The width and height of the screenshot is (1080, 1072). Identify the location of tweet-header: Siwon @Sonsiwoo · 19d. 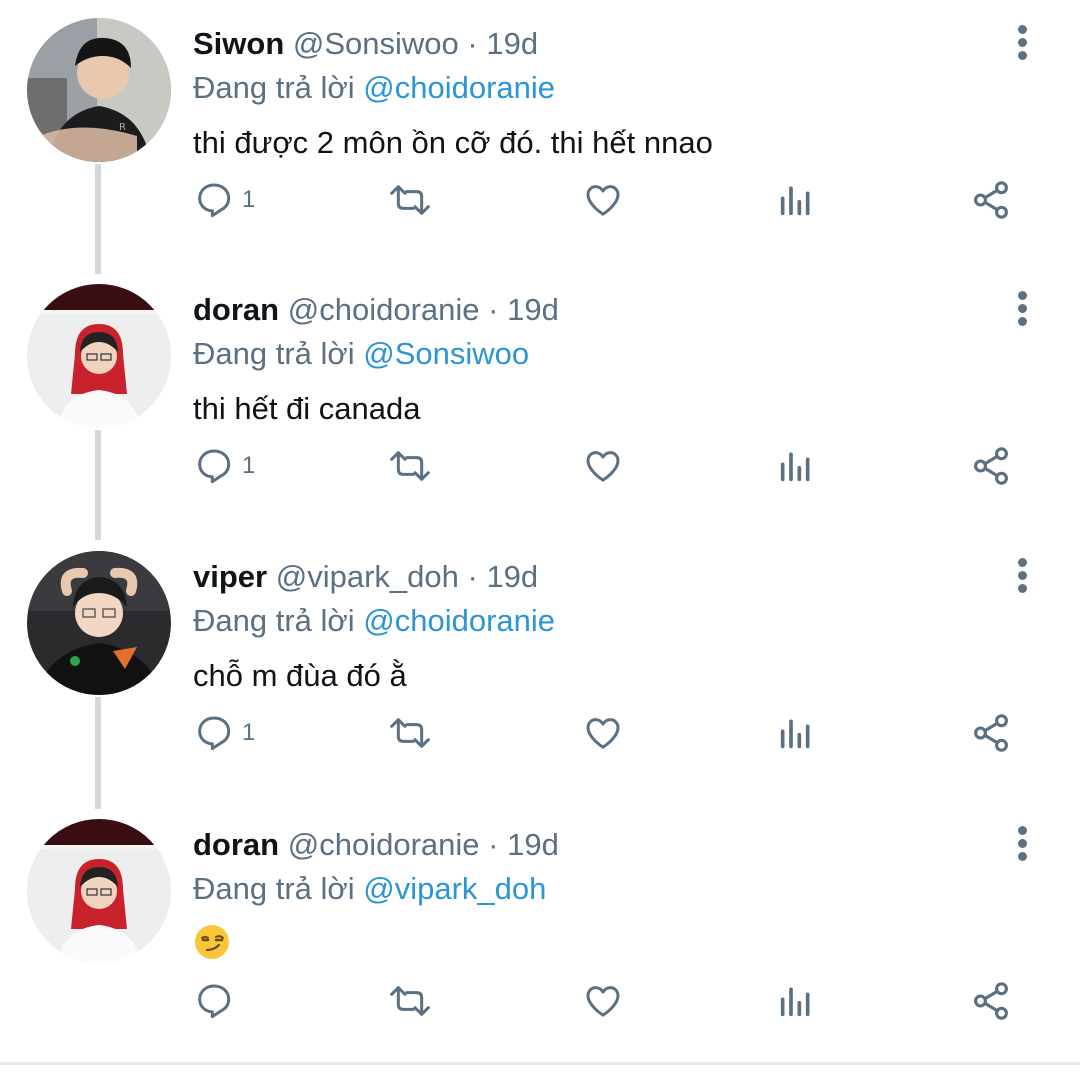
(365, 44).